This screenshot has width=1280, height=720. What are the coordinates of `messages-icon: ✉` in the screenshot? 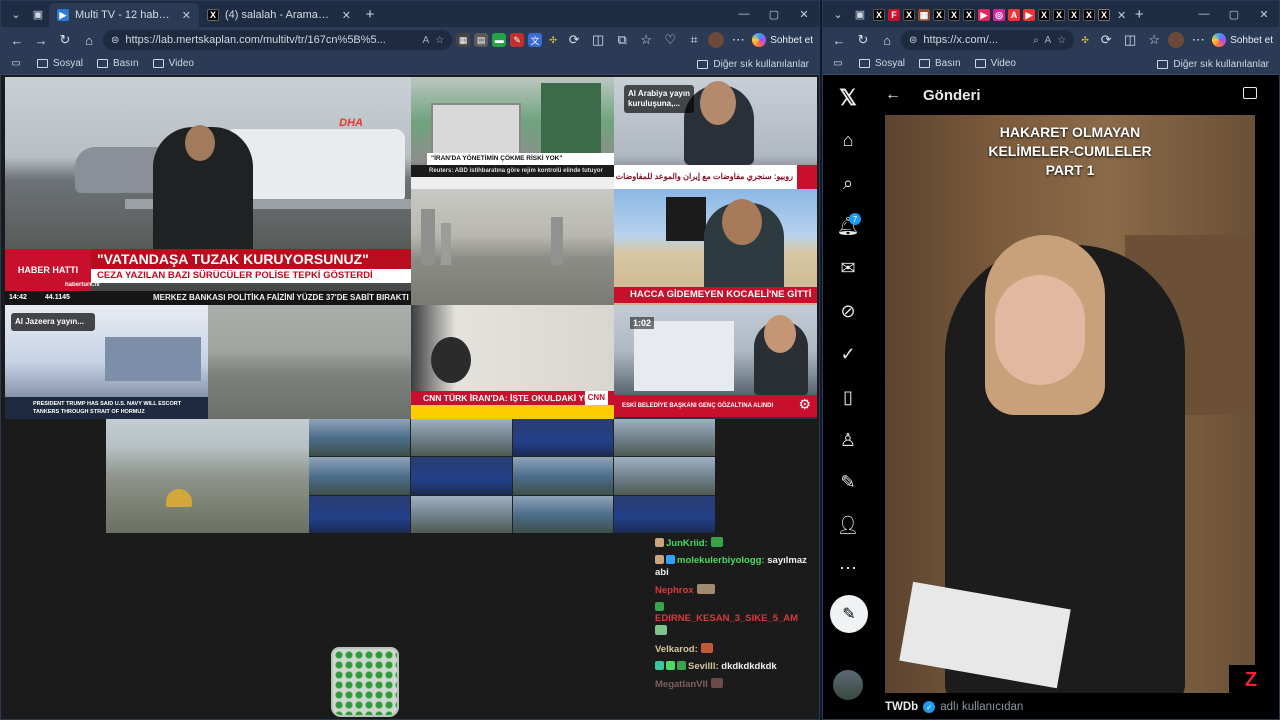 It's located at (848, 268).